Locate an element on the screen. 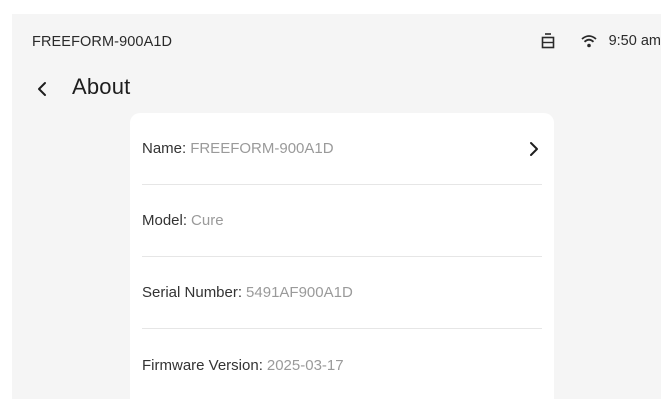 The height and width of the screenshot is (399, 661). clock: 9:50 am is located at coordinates (634, 41).